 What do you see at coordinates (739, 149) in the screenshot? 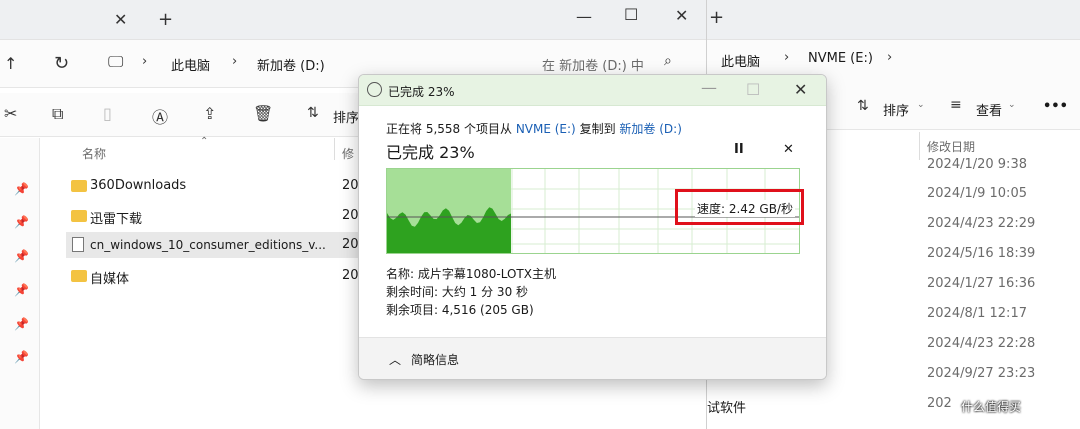
I see `pause-button: II` at bounding box center [739, 149].